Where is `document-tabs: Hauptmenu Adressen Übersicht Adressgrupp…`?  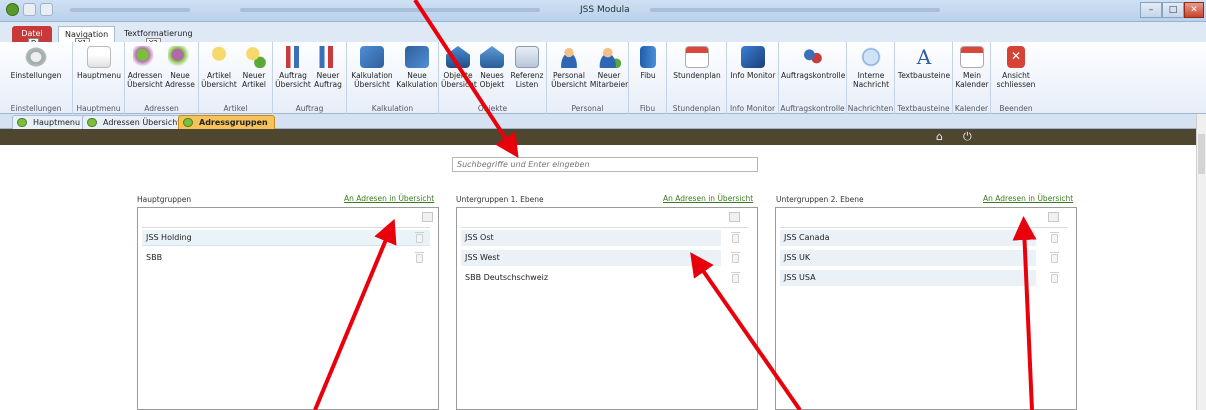
document-tabs: Hauptmenu Adressen Übersicht Adressgrupp… is located at coordinates (603, 121).